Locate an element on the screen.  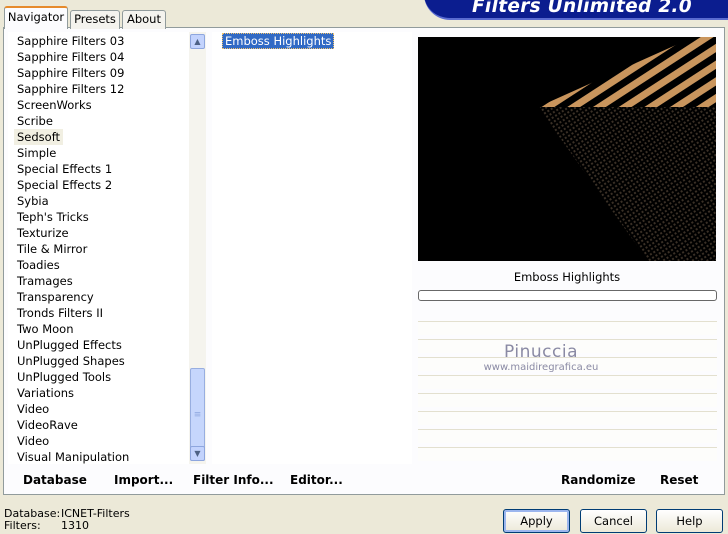
category-item: Tronds Filters II is located at coordinates (60, 313).